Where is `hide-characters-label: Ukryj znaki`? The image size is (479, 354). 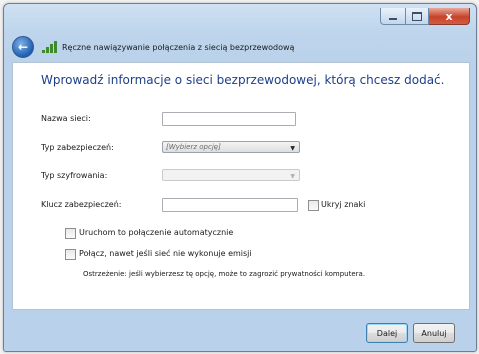 hide-characters-label: Ukryj znaki is located at coordinates (343, 204).